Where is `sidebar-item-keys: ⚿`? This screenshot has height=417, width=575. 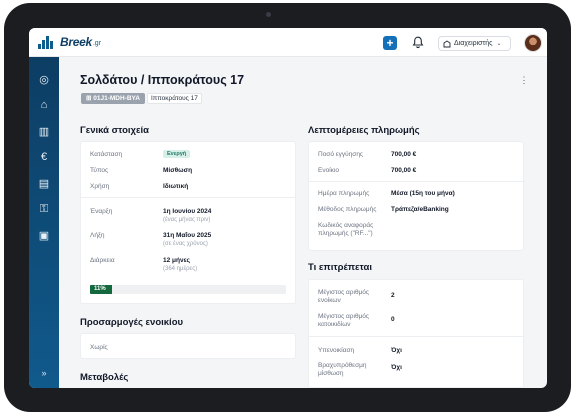 sidebar-item-keys: ⚿ is located at coordinates (44, 209).